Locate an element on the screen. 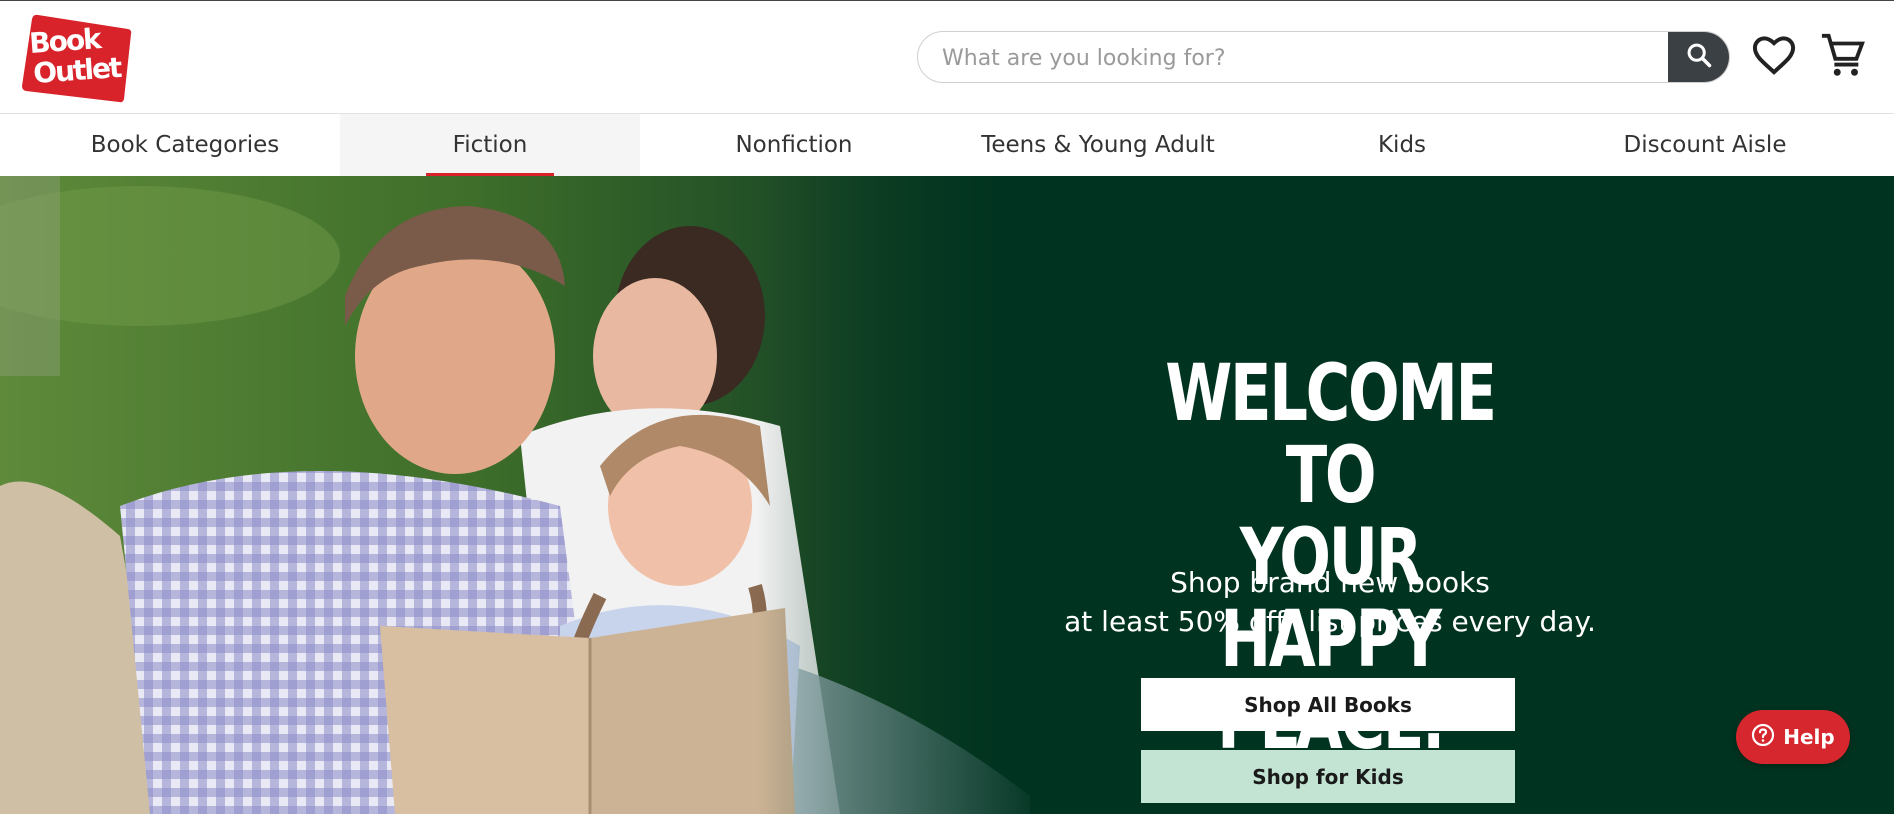 The image size is (1894, 814). search-icon is located at coordinates (1699, 57).